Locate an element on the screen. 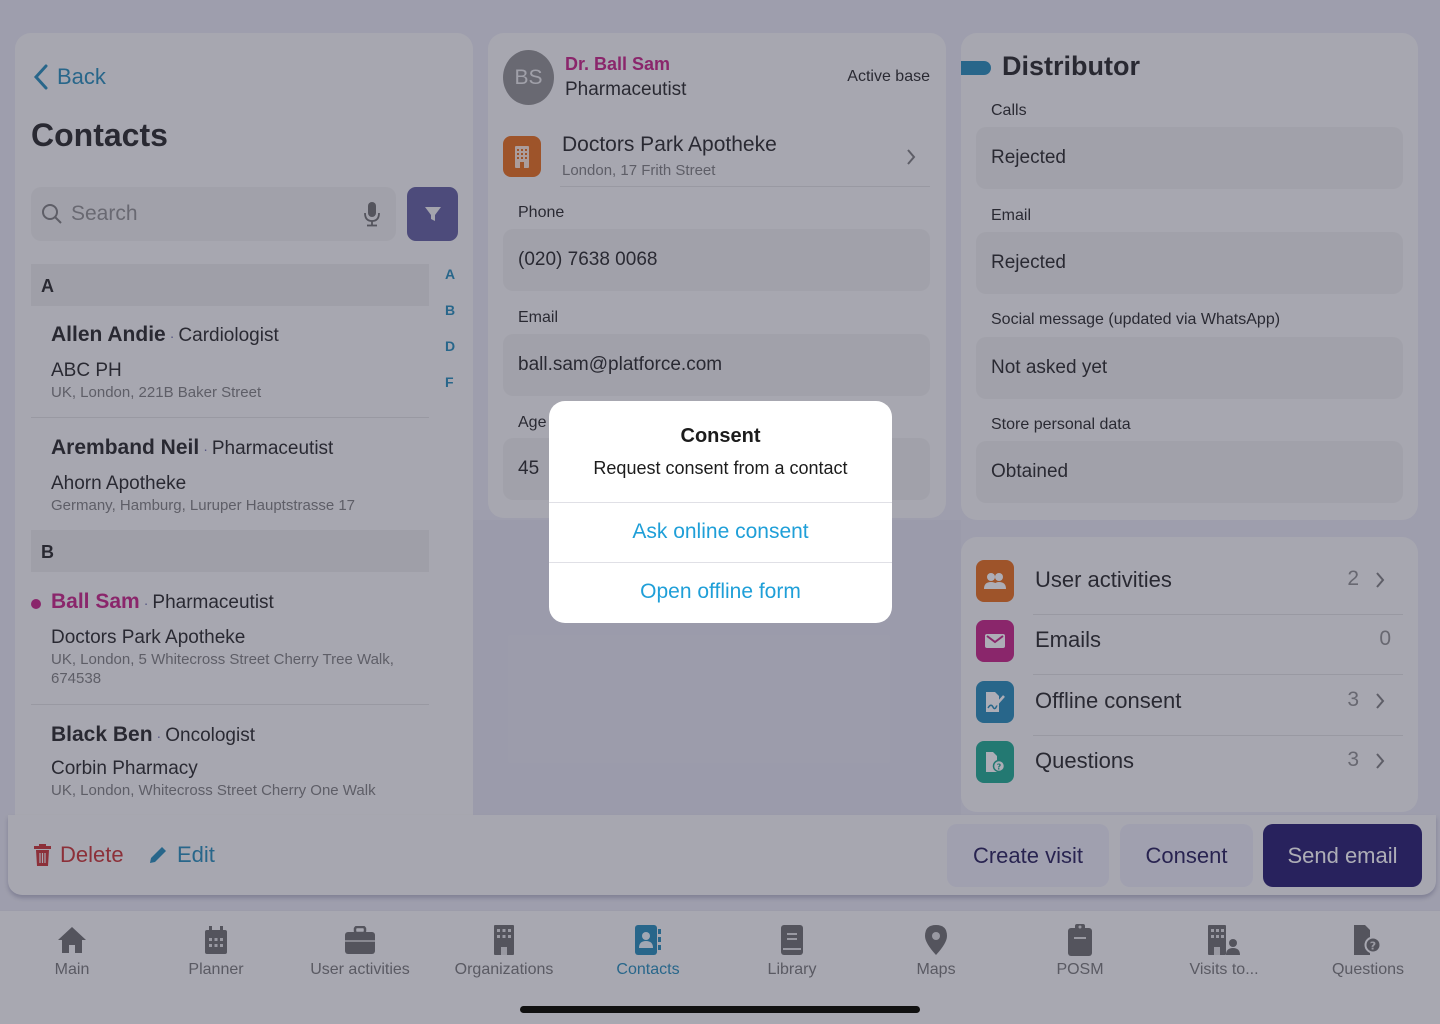 The width and height of the screenshot is (1440, 1024). dialog-message: Request consent from a contact is located at coordinates (720, 468).